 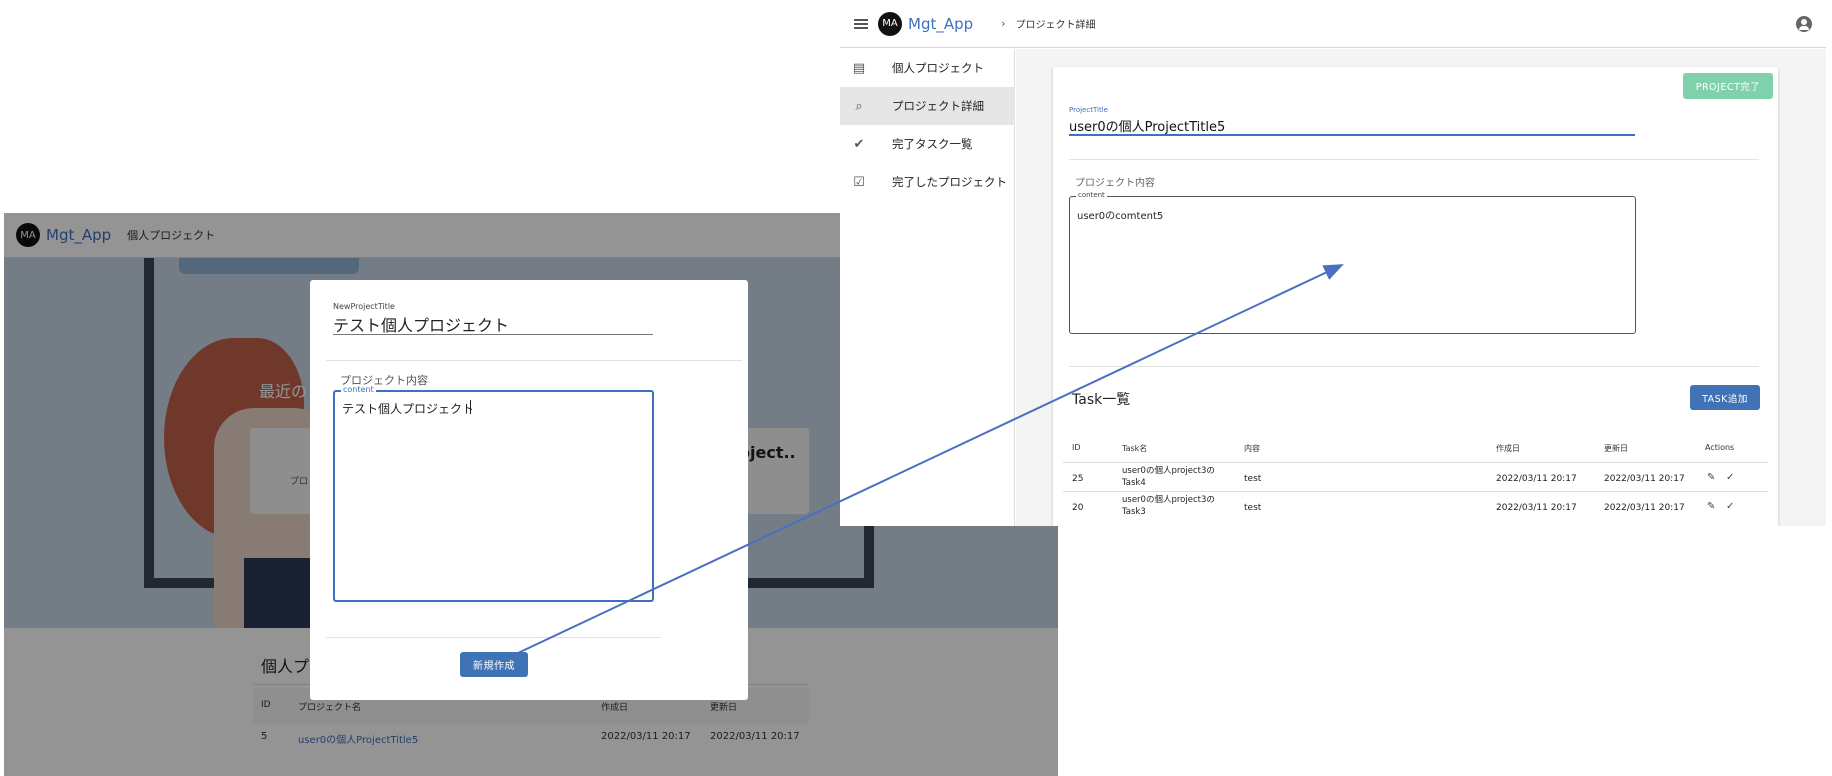 What do you see at coordinates (470, 407) in the screenshot?
I see `text-cursor` at bounding box center [470, 407].